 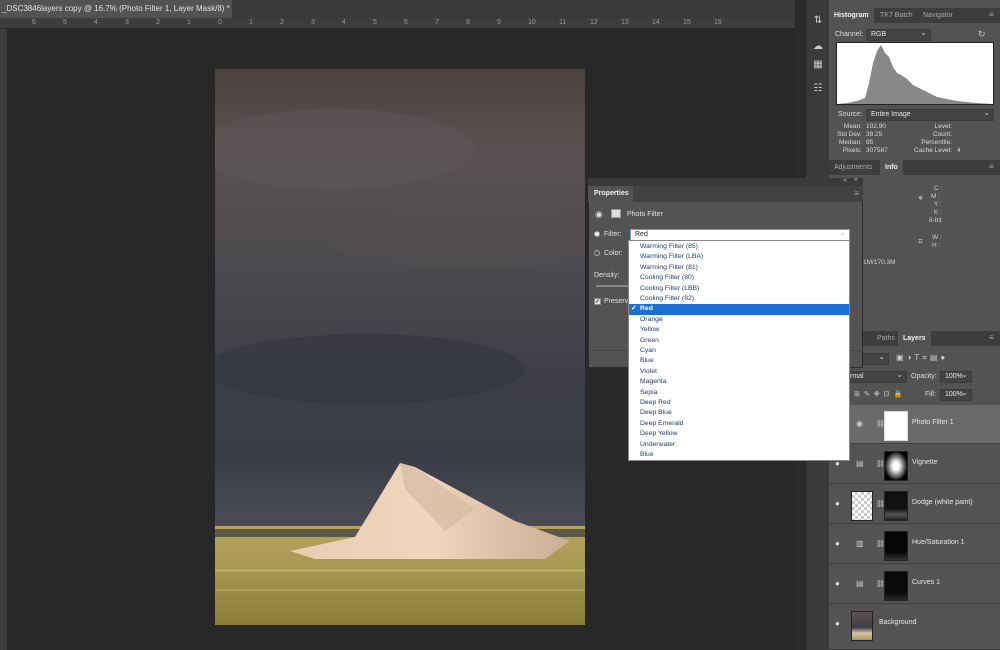 What do you see at coordinates (739, 434) in the screenshot?
I see `filter-option: Deep Yellow` at bounding box center [739, 434].